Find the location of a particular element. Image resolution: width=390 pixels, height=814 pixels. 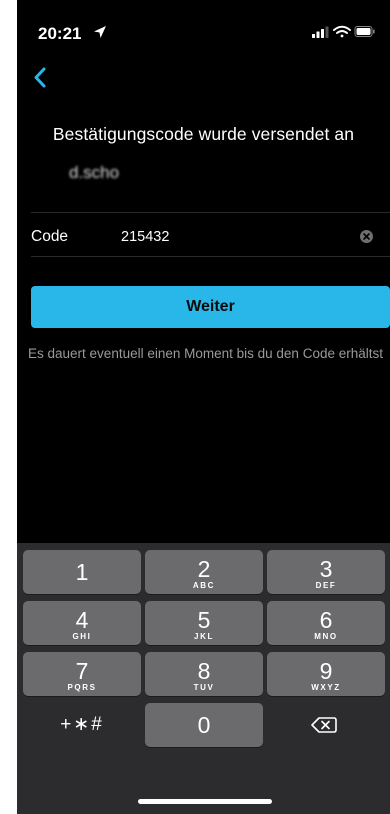

status-indicators is located at coordinates (343, 31).